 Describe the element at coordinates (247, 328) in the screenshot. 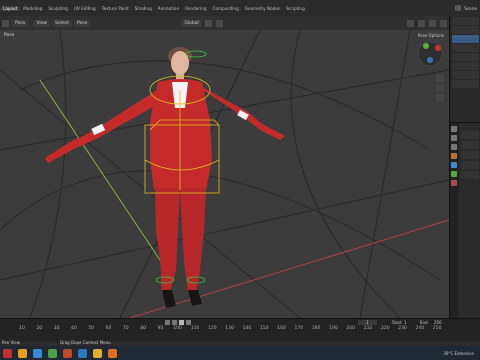

I see `timeline-tick-label: 140` at that location.